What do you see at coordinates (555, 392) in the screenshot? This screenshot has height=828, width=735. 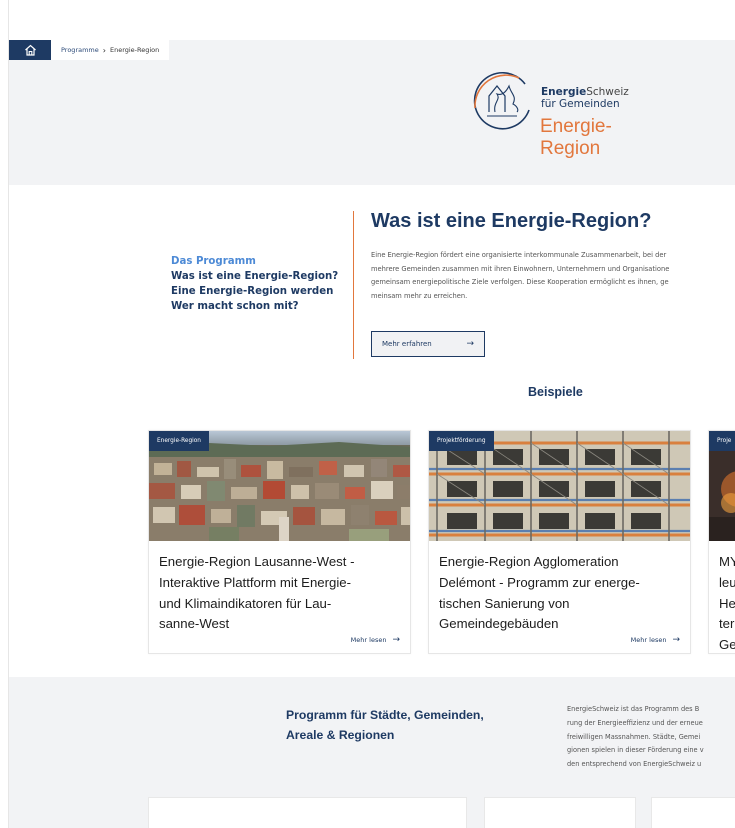 I see `examples-title: Beispiele` at bounding box center [555, 392].